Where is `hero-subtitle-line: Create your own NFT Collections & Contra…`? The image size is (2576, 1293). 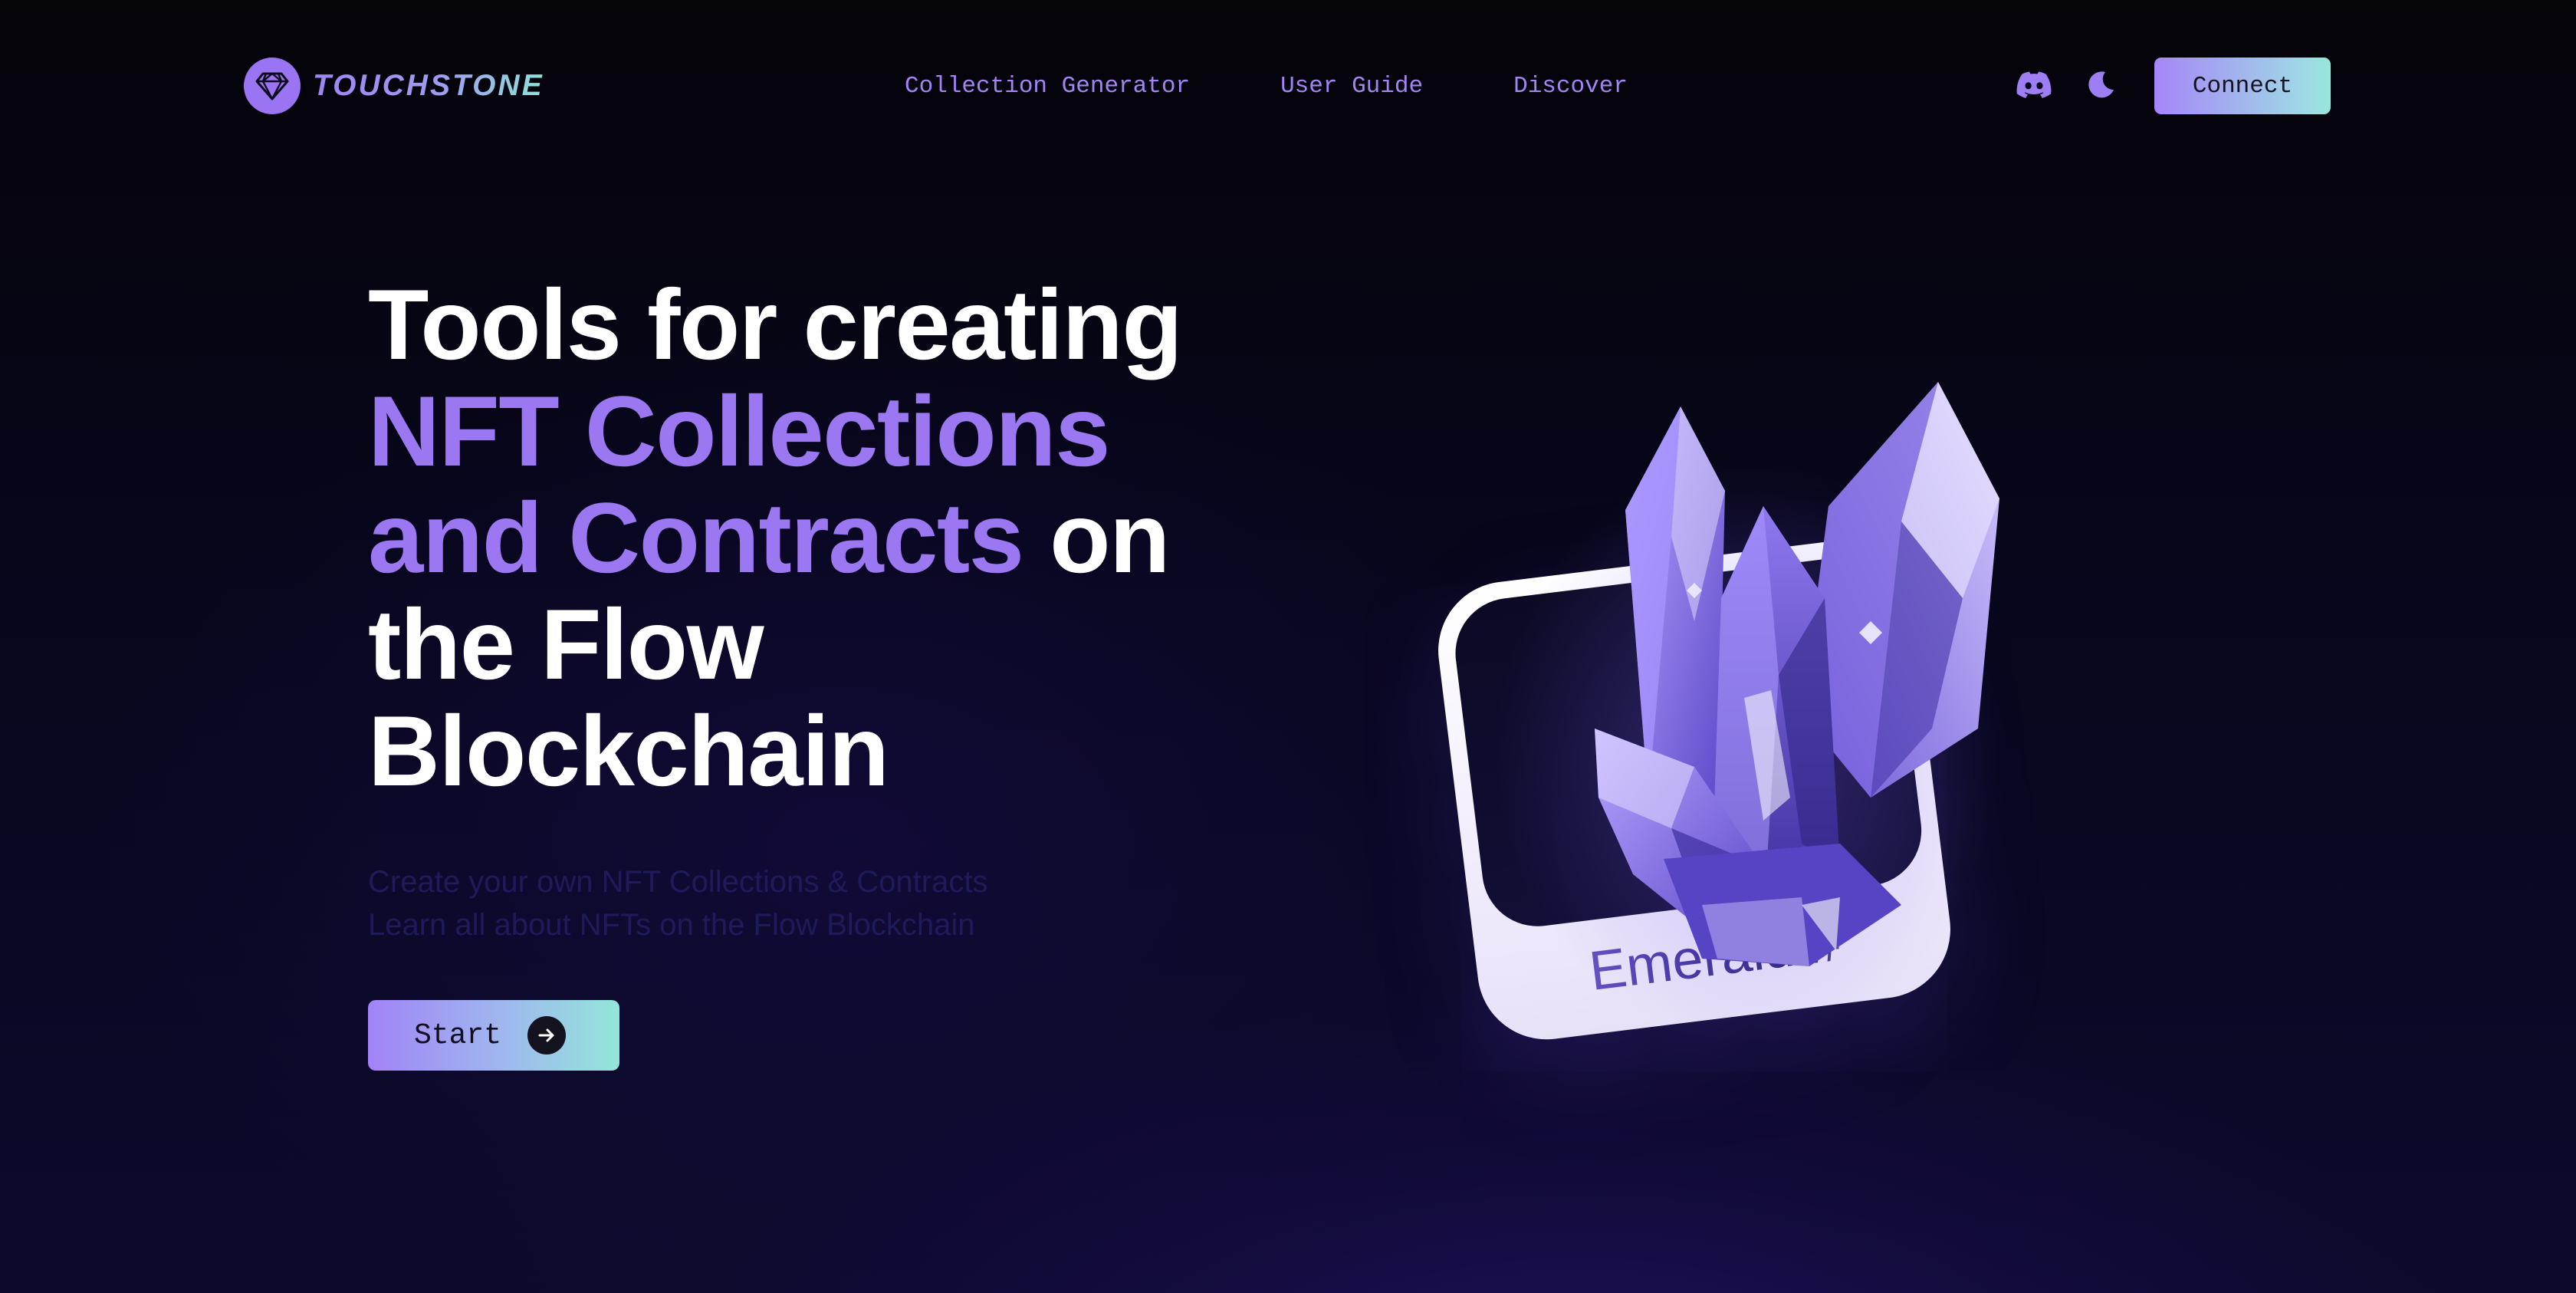
hero-subtitle-line: Create your own NFT Collections & Contra… is located at coordinates (678, 882).